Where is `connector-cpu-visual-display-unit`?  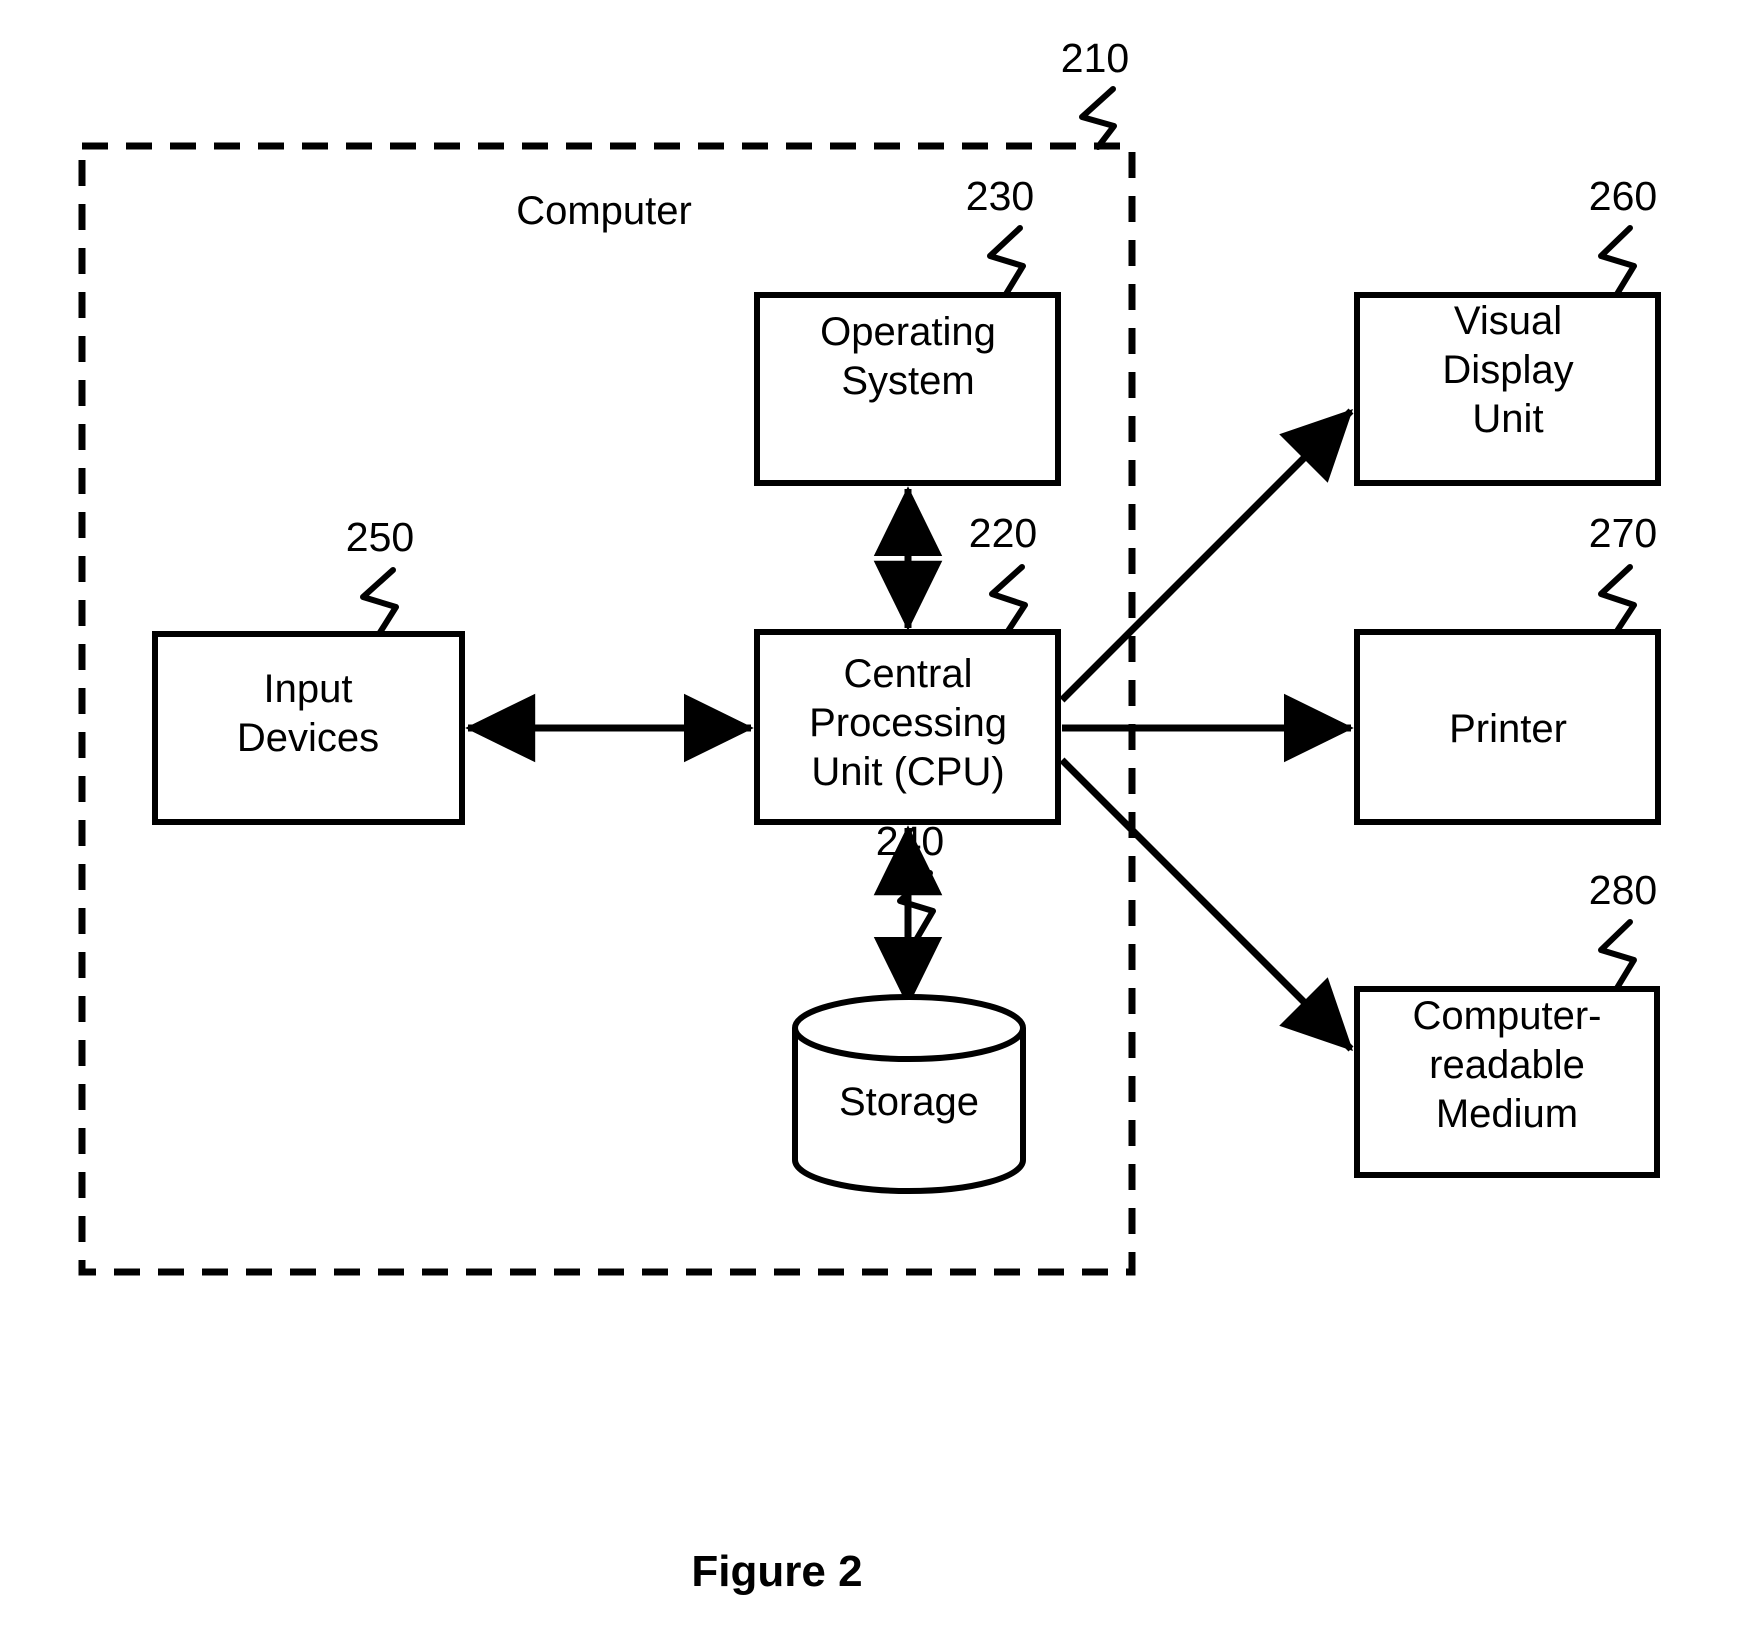 connector-cpu-visual-display-unit is located at coordinates (1206, 555).